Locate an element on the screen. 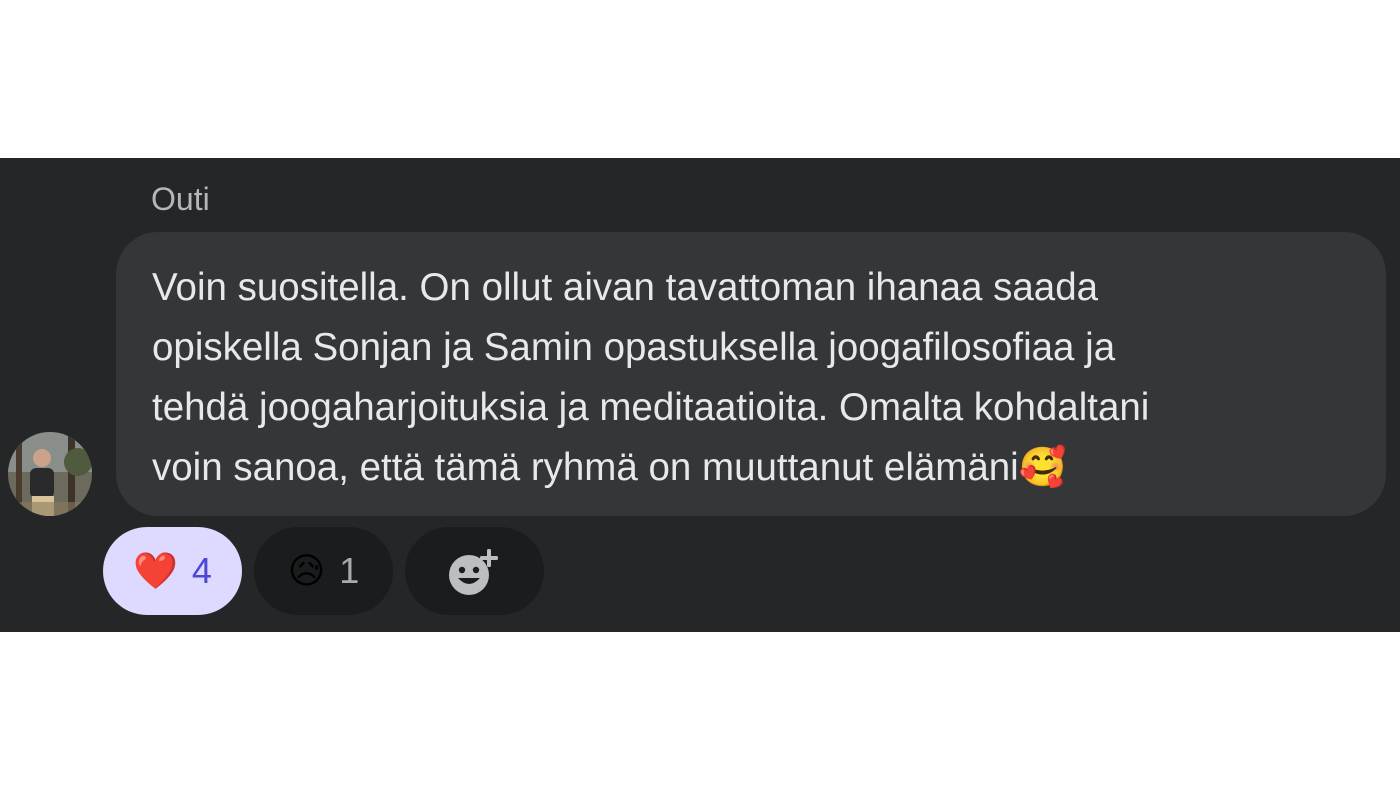  add-reaction-icon is located at coordinates (473, 572).